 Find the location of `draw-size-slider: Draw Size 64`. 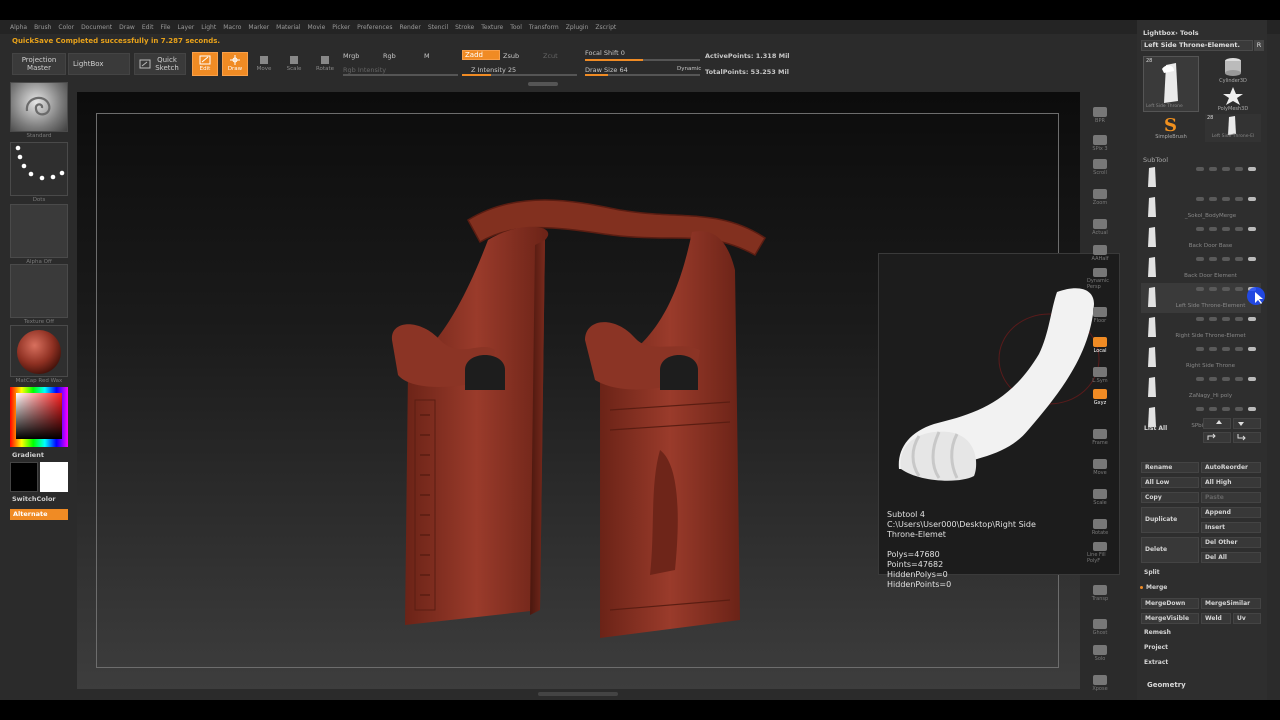

draw-size-slider: Draw Size 64 is located at coordinates (606, 70).